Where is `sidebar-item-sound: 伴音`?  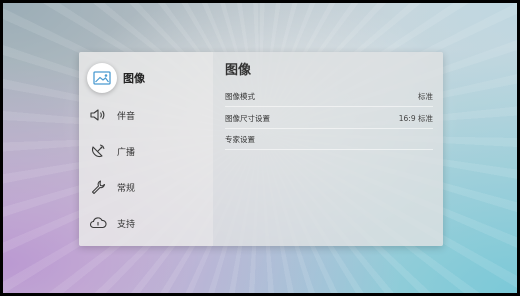 sidebar-item-sound: 伴音 is located at coordinates (111, 115).